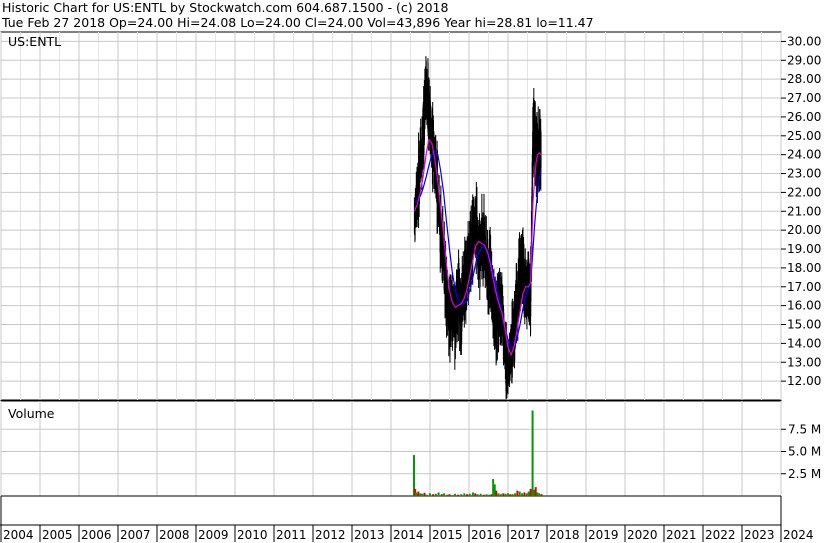  I want to click on volume-panel-title: Volume, so click(31, 413).